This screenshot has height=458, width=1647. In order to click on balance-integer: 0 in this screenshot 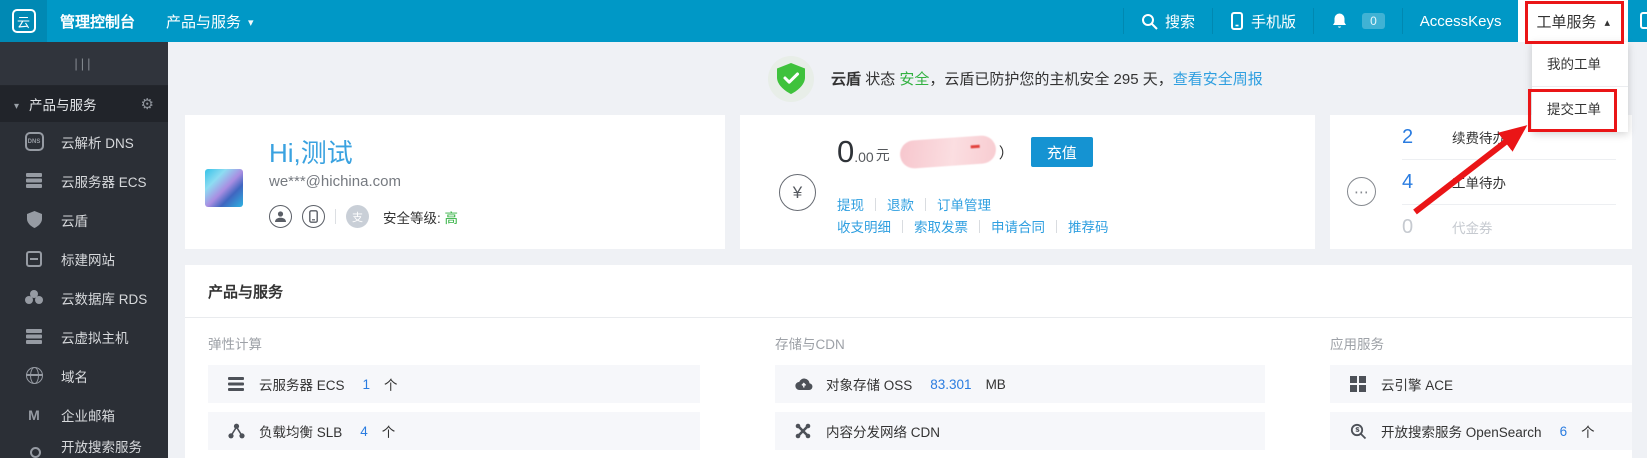, I will do `click(846, 151)`.